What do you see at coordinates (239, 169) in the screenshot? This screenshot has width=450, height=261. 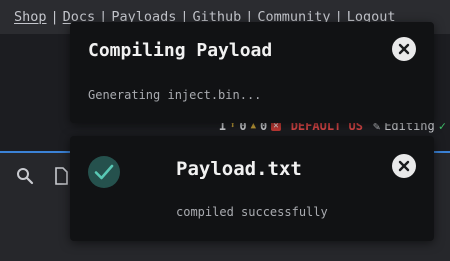 I see `toast-title: Payload.txt` at bounding box center [239, 169].